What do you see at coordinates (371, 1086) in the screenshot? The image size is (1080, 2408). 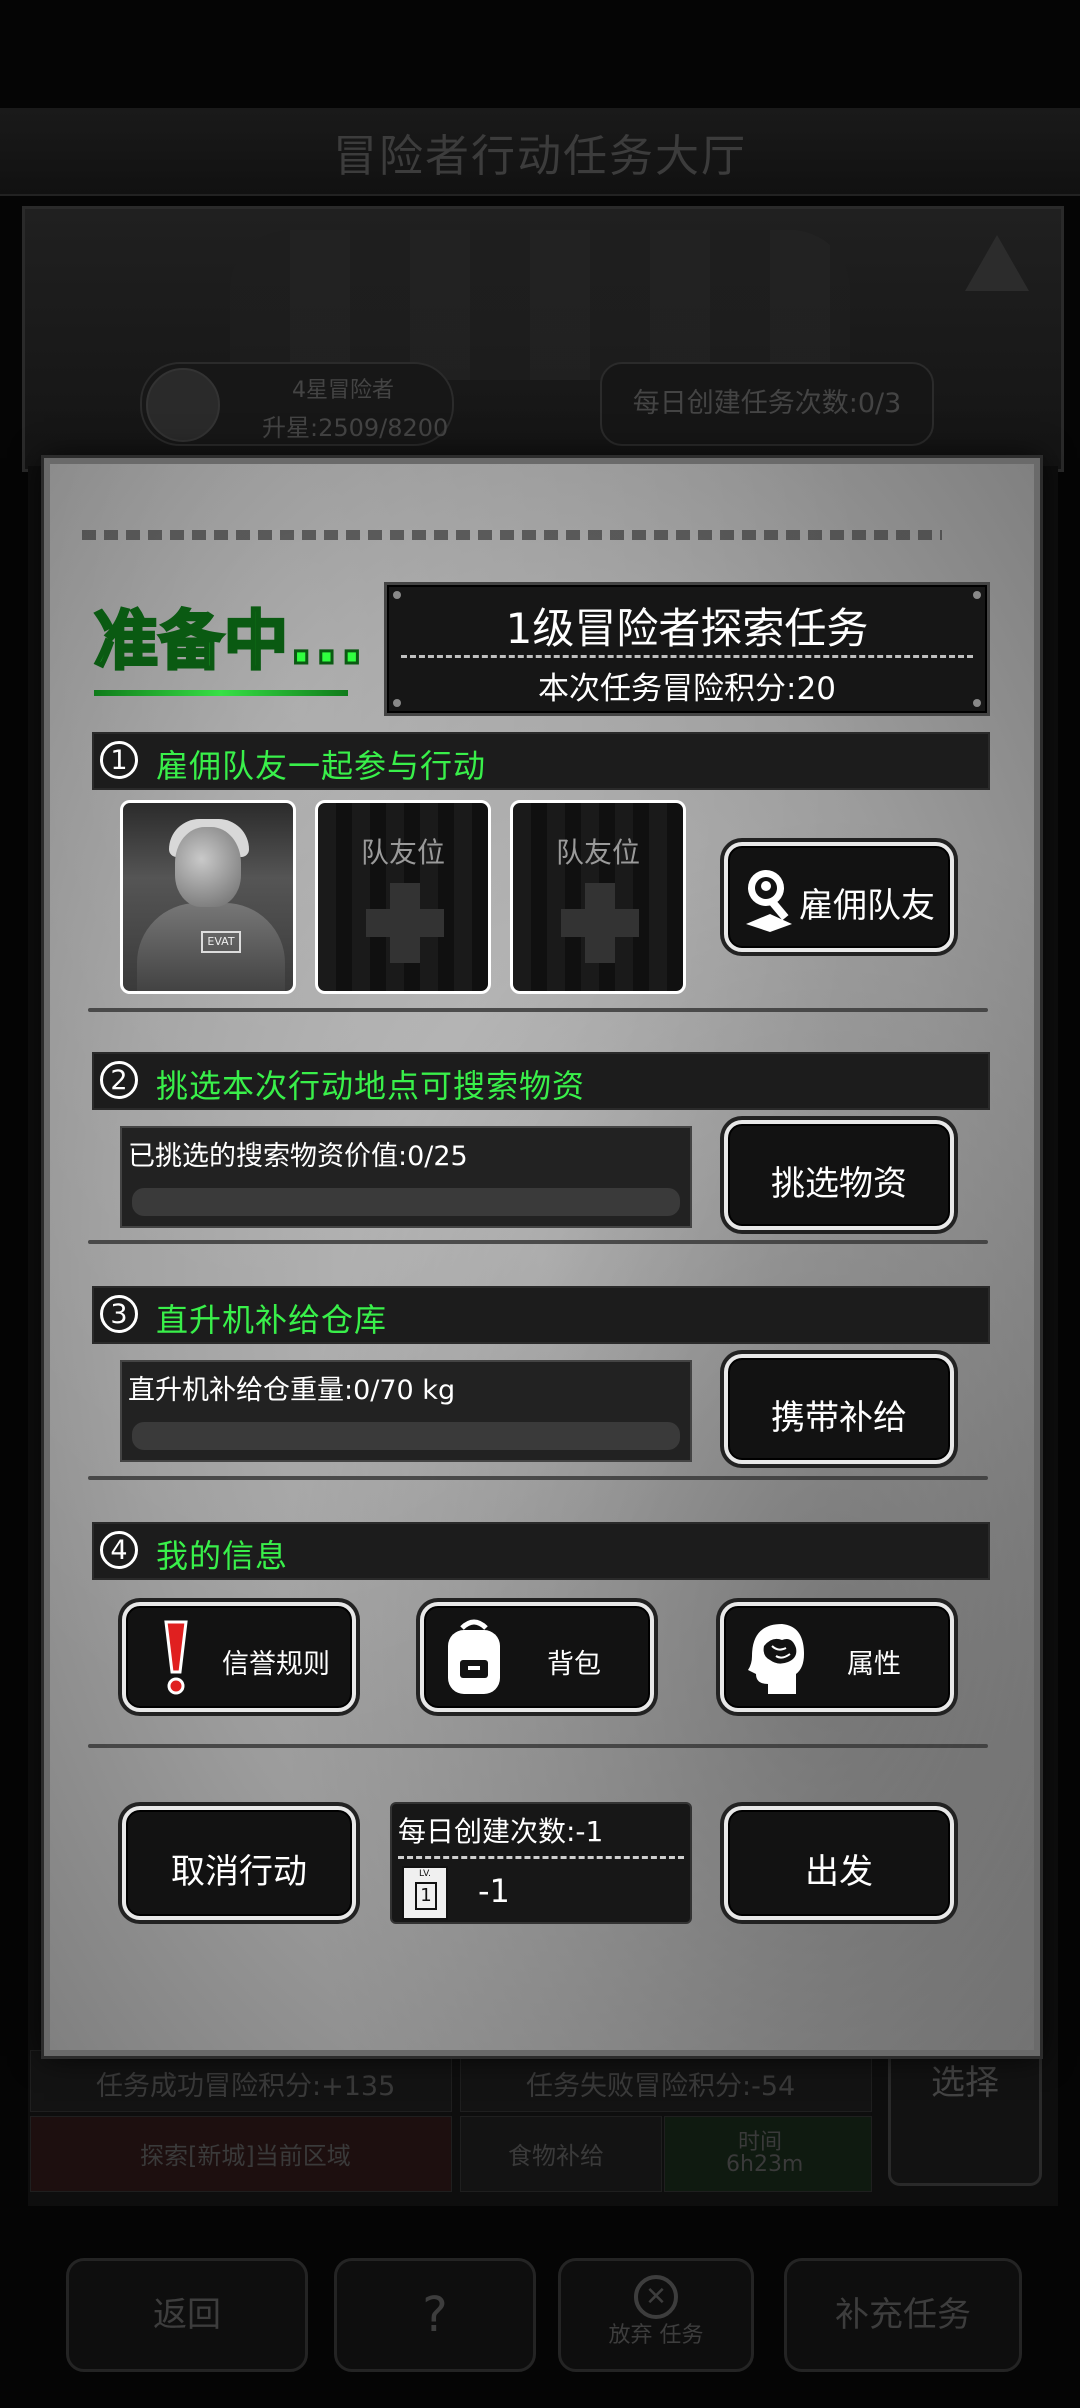 I see `section-label: 挑选本次行动地点可搜索物资` at bounding box center [371, 1086].